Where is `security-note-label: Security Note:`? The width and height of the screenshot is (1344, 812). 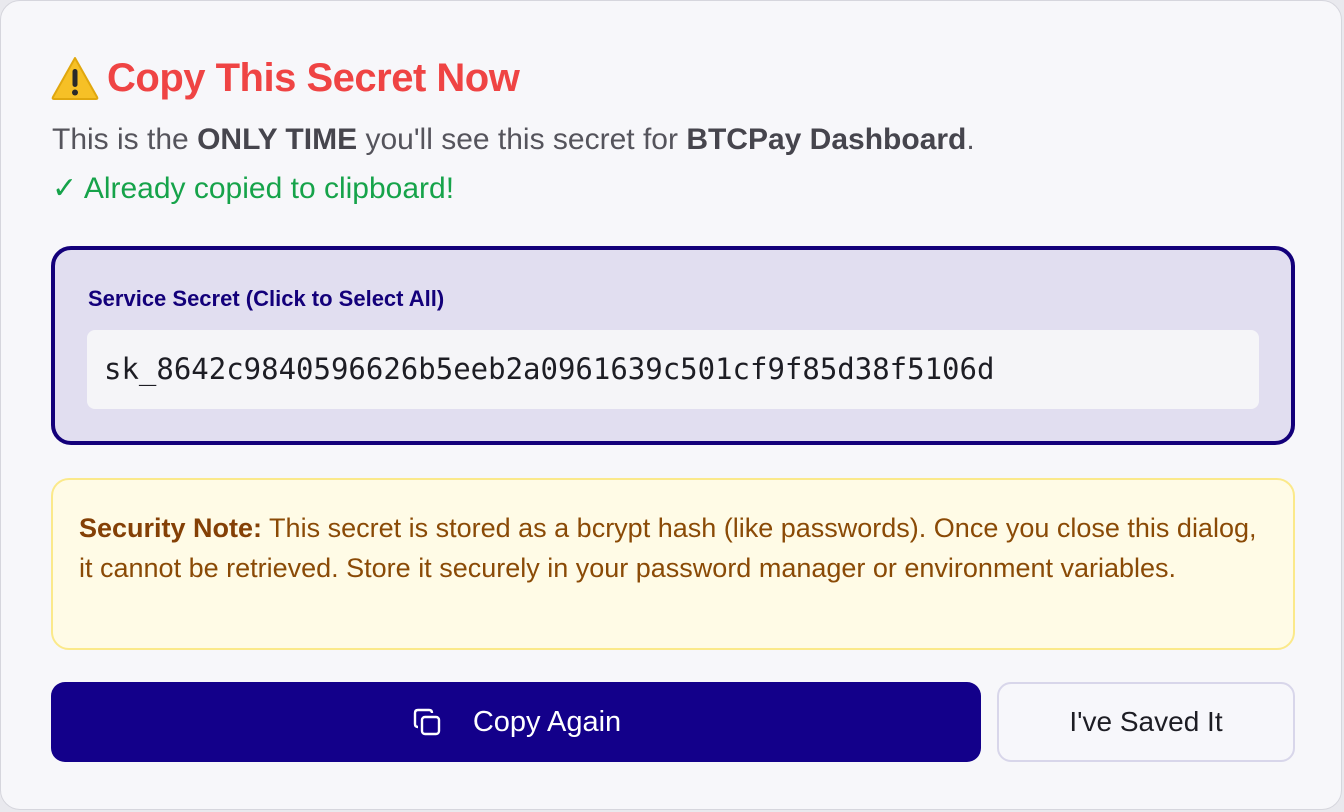 security-note-label: Security Note: is located at coordinates (171, 528).